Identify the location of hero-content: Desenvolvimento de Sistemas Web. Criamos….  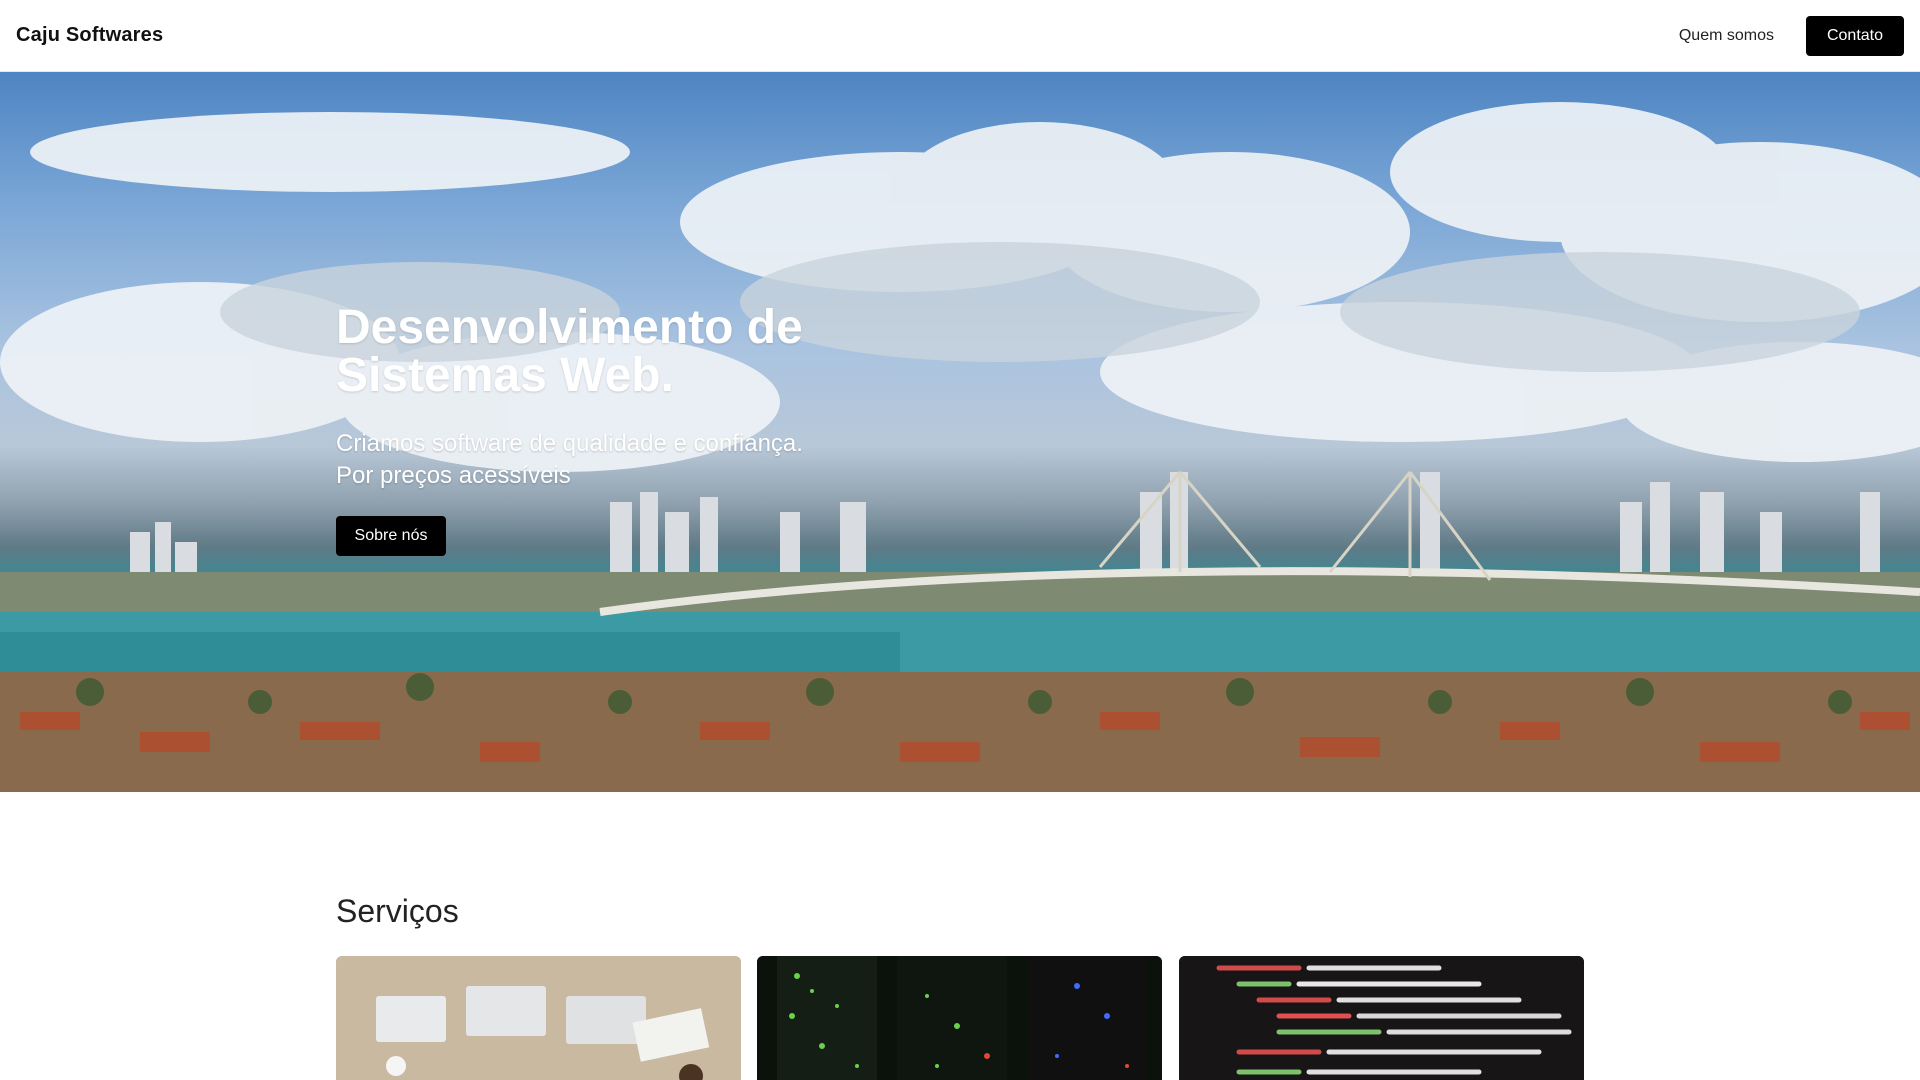
(596, 430).